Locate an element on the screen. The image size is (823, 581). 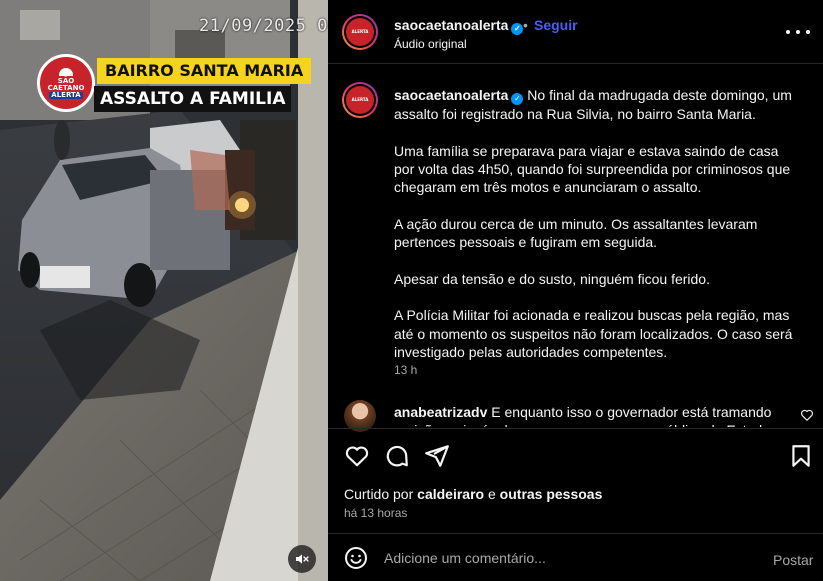
caption-author-avatar: ALERTA is located at coordinates (360, 100).